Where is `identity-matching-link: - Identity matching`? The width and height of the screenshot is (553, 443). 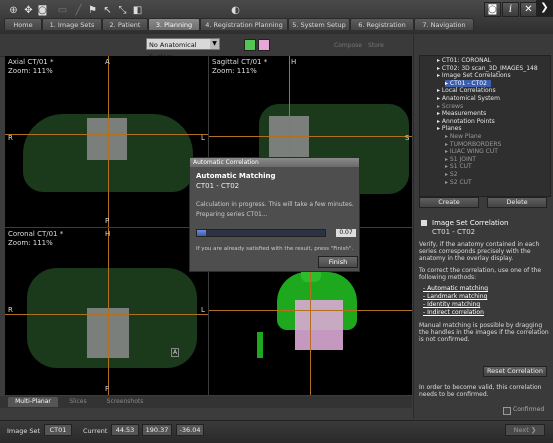 identity-matching-link: - Identity matching is located at coordinates (451, 304).